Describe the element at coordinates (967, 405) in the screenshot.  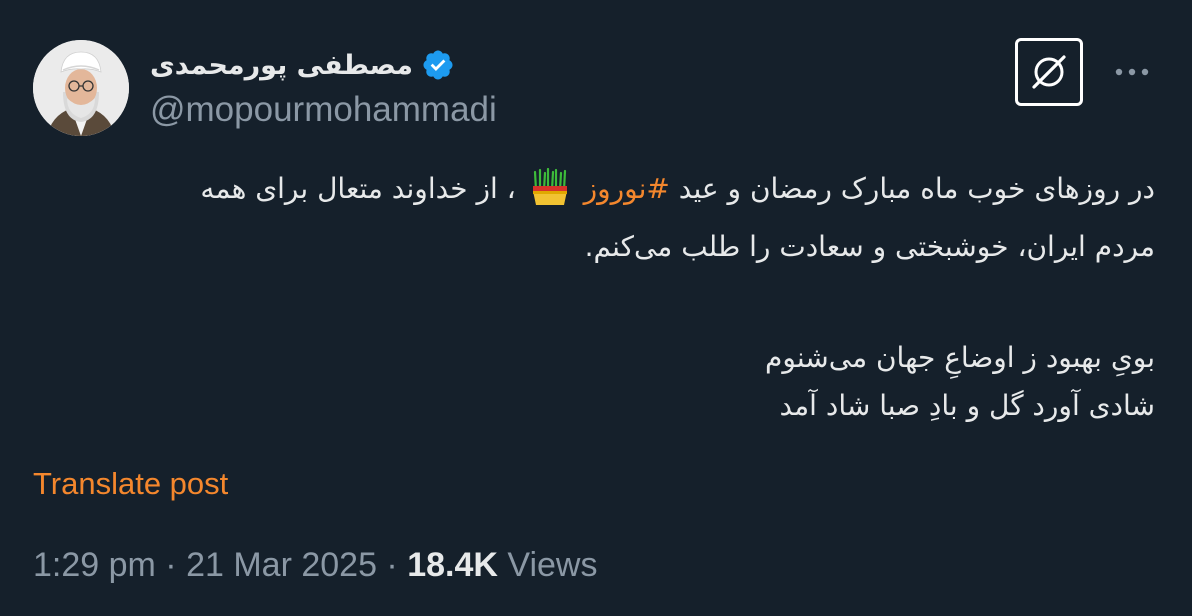
I see `poem-line-2: شادی آورد گل و بادِ صبا شاد آمد` at that location.